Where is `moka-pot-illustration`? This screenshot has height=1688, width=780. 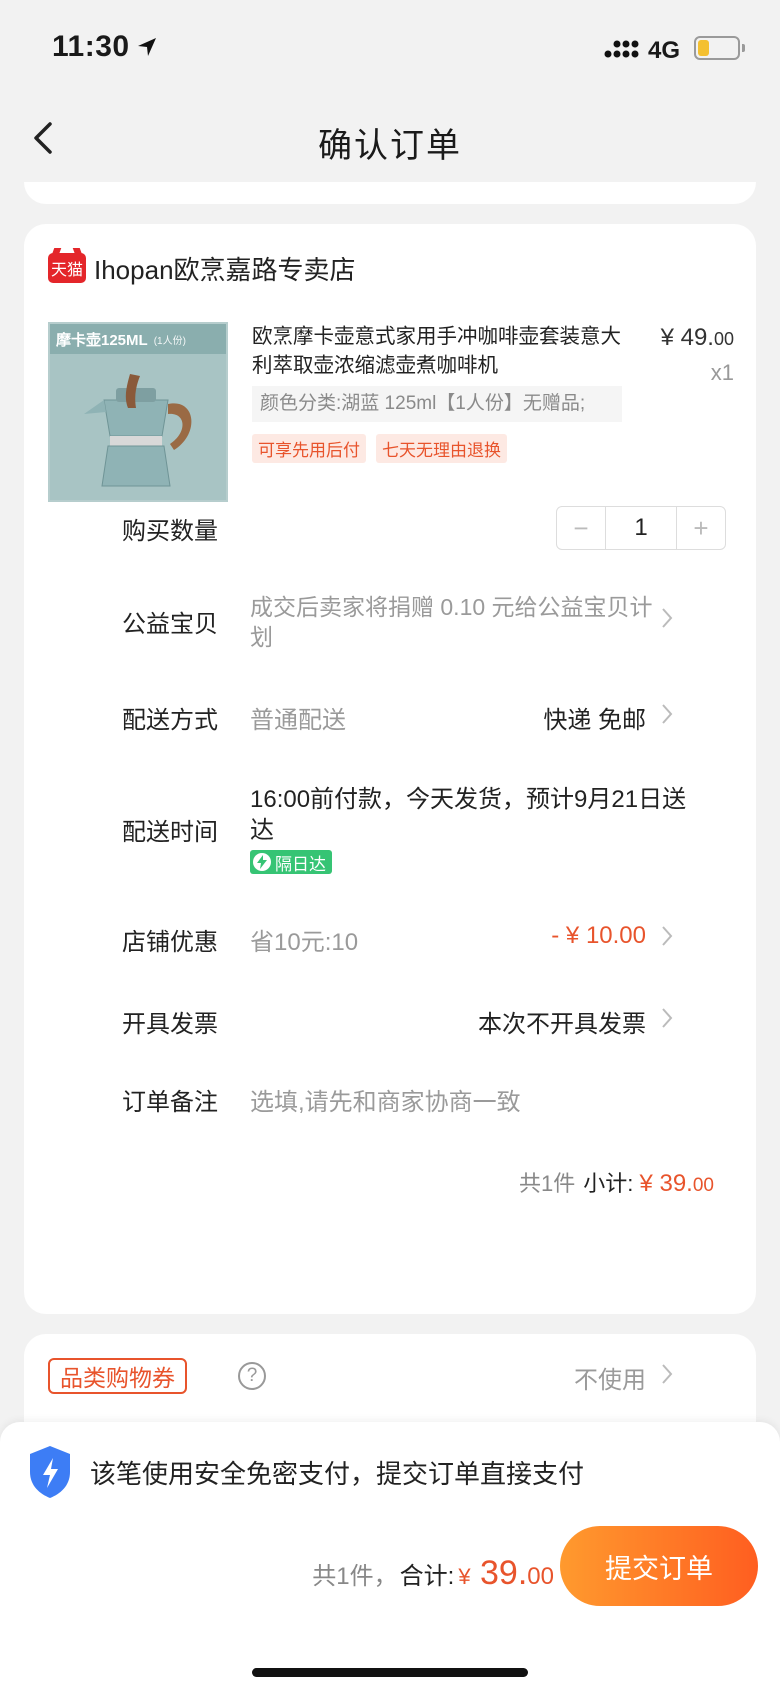
moka-pot-illustration is located at coordinates (138, 430).